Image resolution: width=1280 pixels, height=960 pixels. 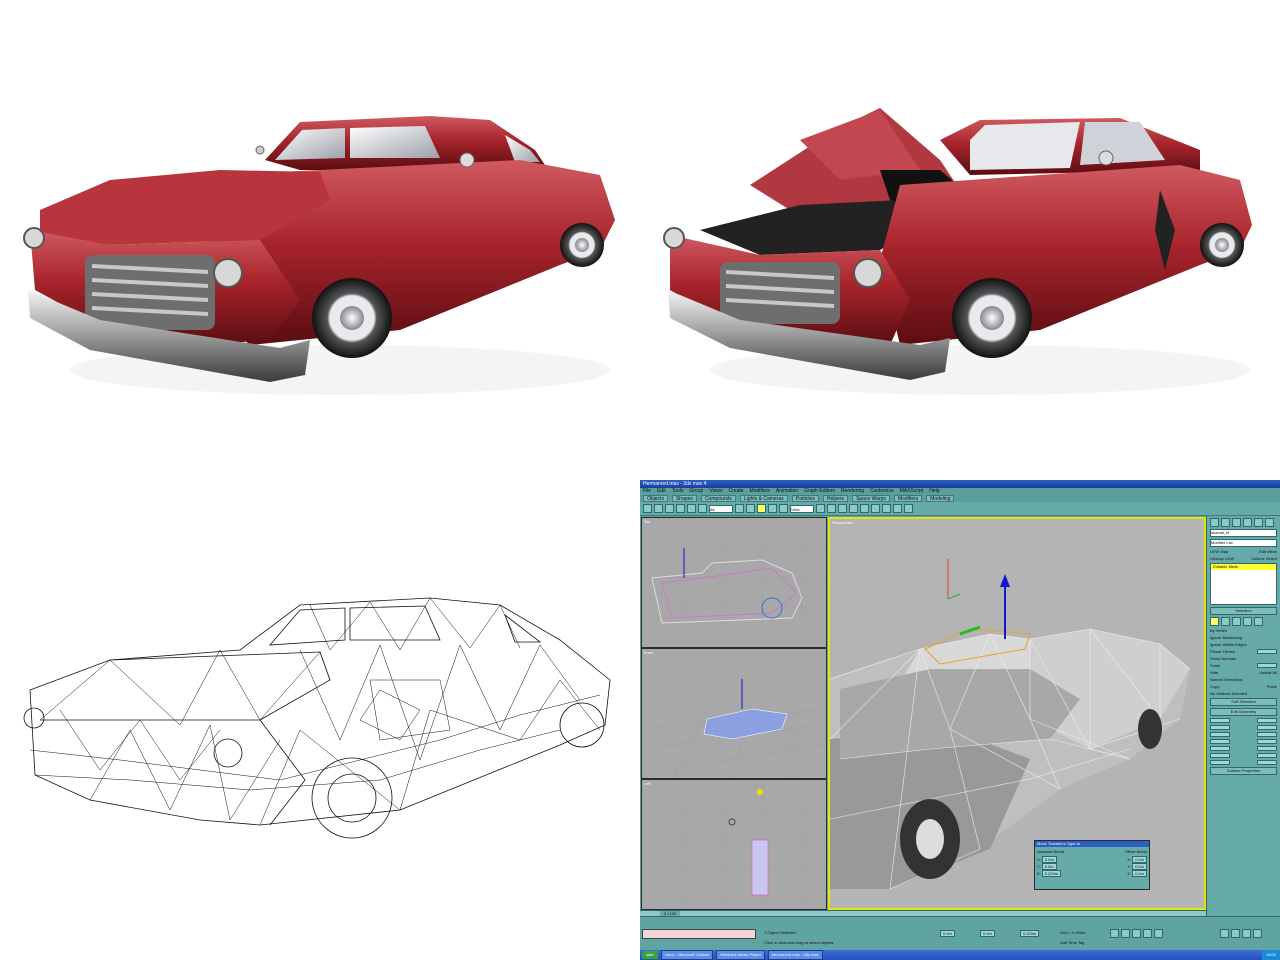 What do you see at coordinates (1267, 727) in the screenshot?
I see `detach-button` at bounding box center [1267, 727].